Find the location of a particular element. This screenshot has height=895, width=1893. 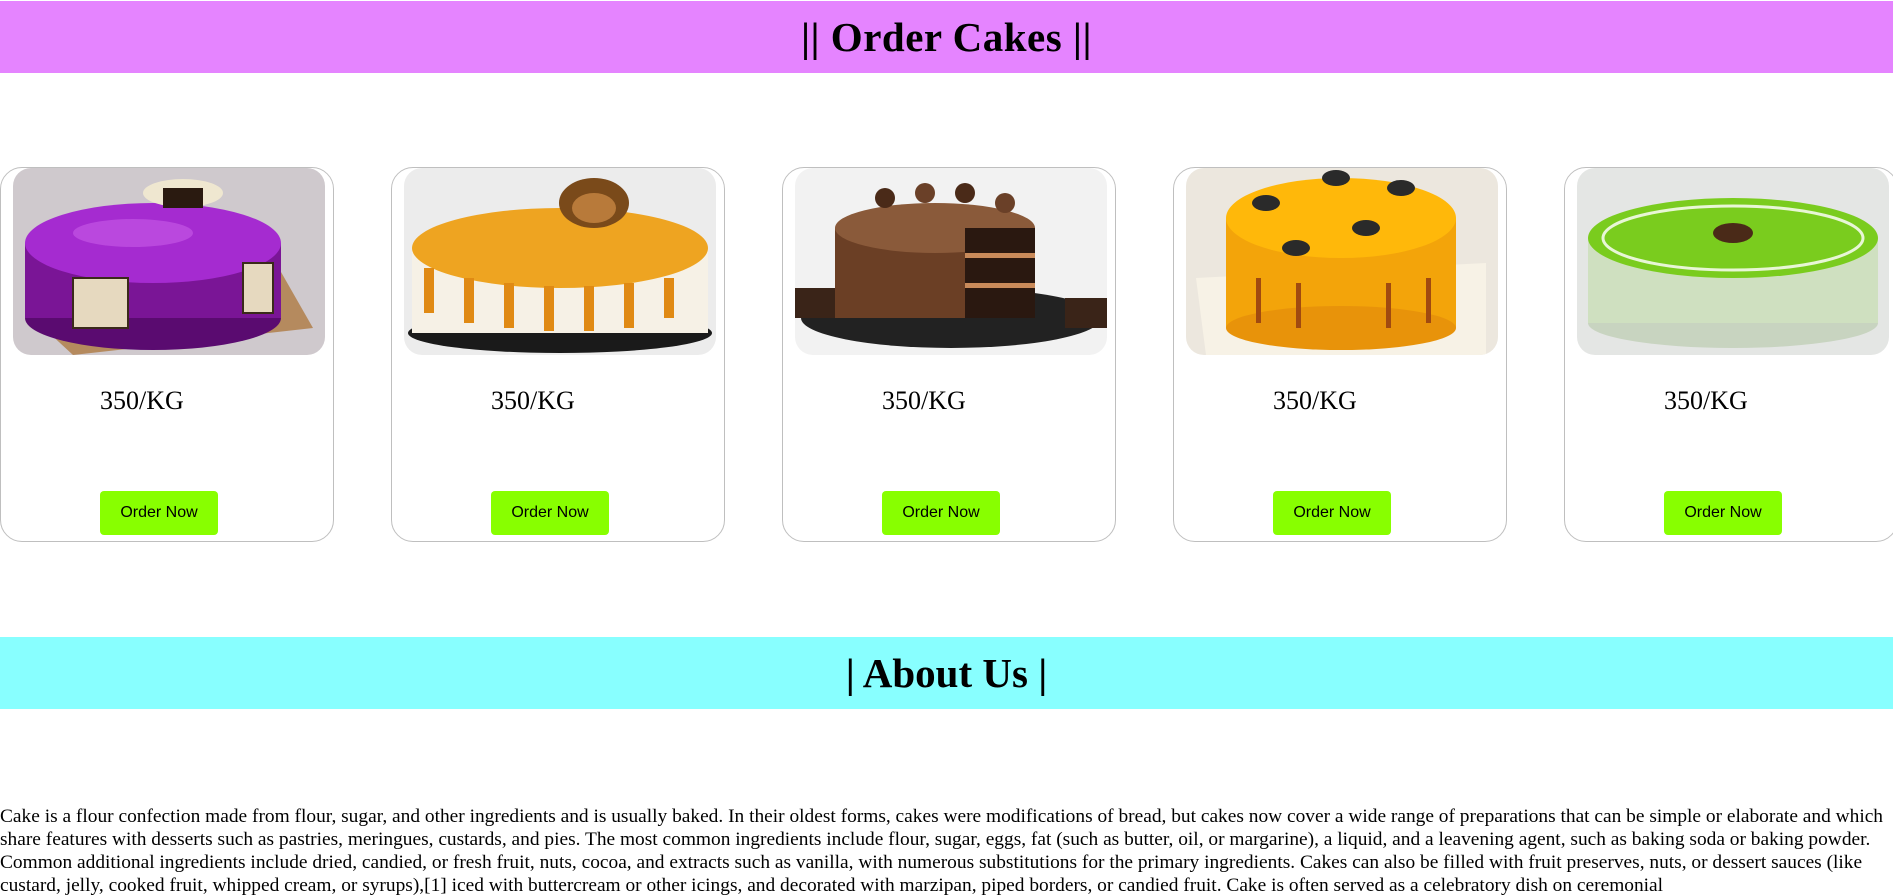

cake-image-butterscotch is located at coordinates (560, 261).